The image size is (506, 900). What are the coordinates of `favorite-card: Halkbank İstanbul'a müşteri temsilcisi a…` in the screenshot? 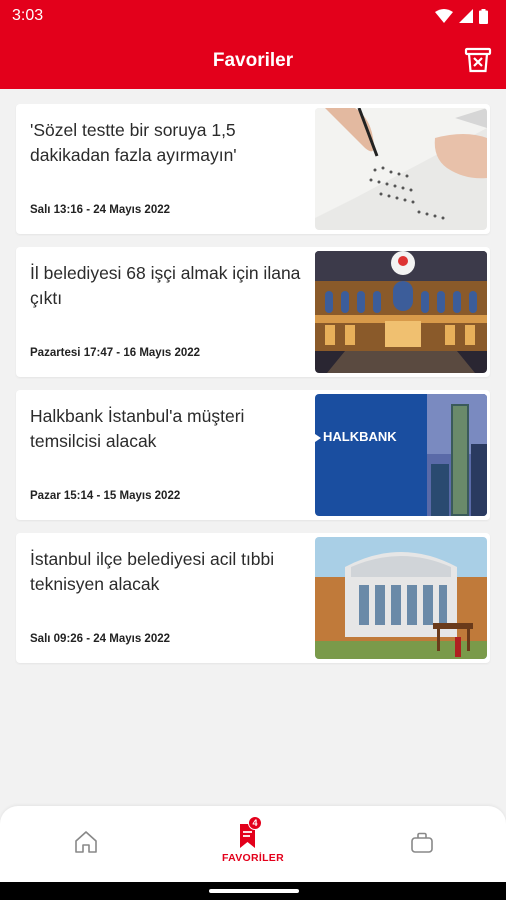 It's located at (253, 455).